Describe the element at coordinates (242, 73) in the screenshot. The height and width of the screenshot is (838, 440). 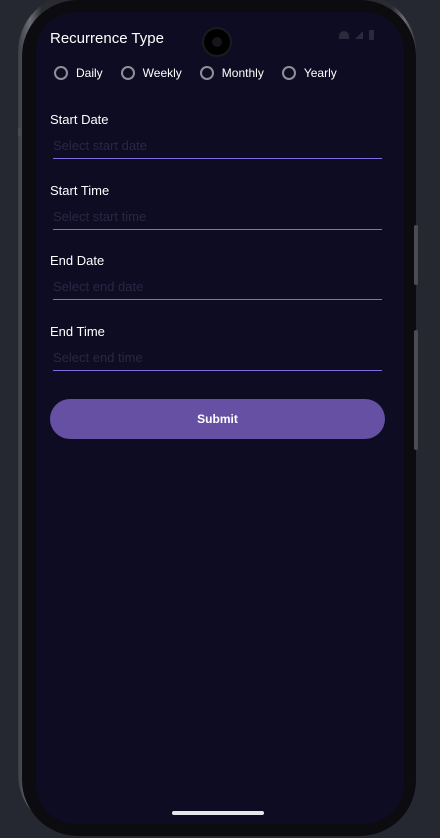
I see `radio-label-monthly: Monthly` at that location.